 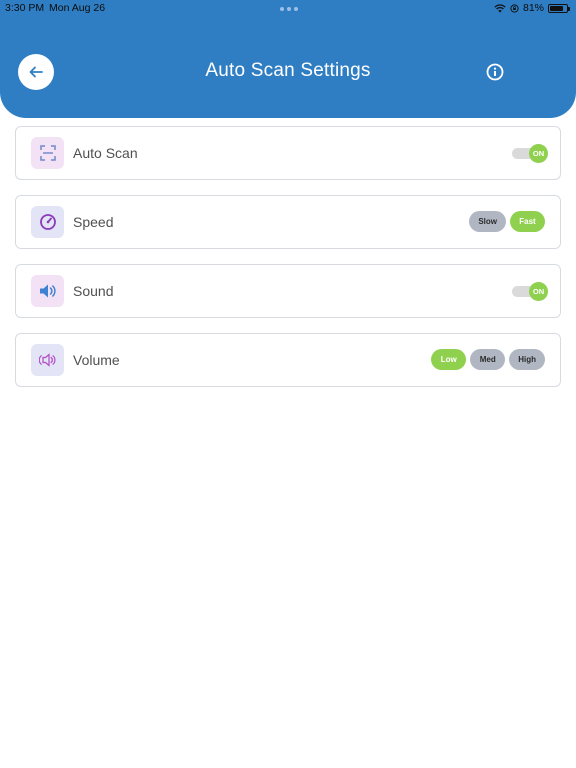 What do you see at coordinates (288, 360) in the screenshot?
I see `setting-volume: Volume Low Med High` at bounding box center [288, 360].